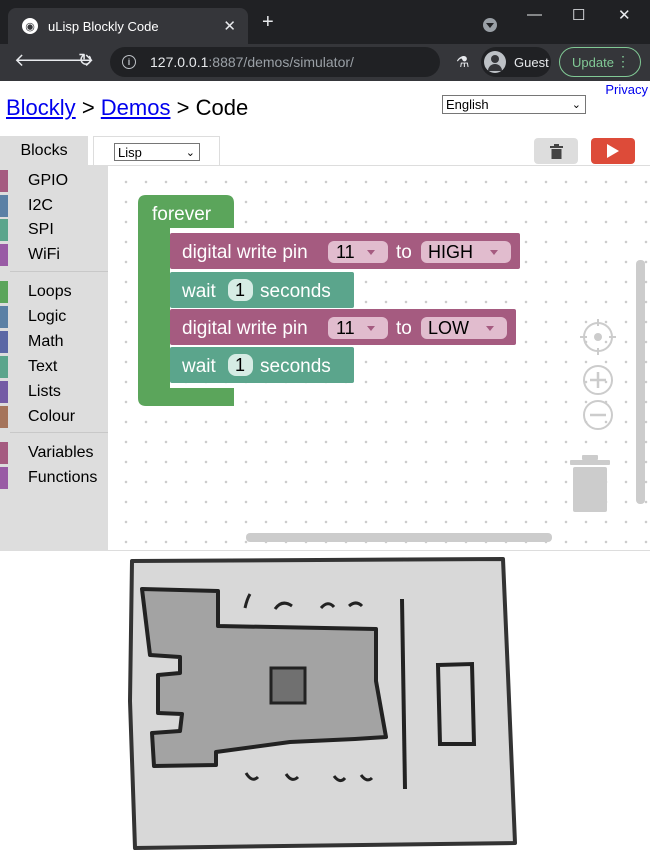 Image resolution: width=650 pixels, height=856 pixels. I want to click on labs-flask-icon: ⚗, so click(462, 62).